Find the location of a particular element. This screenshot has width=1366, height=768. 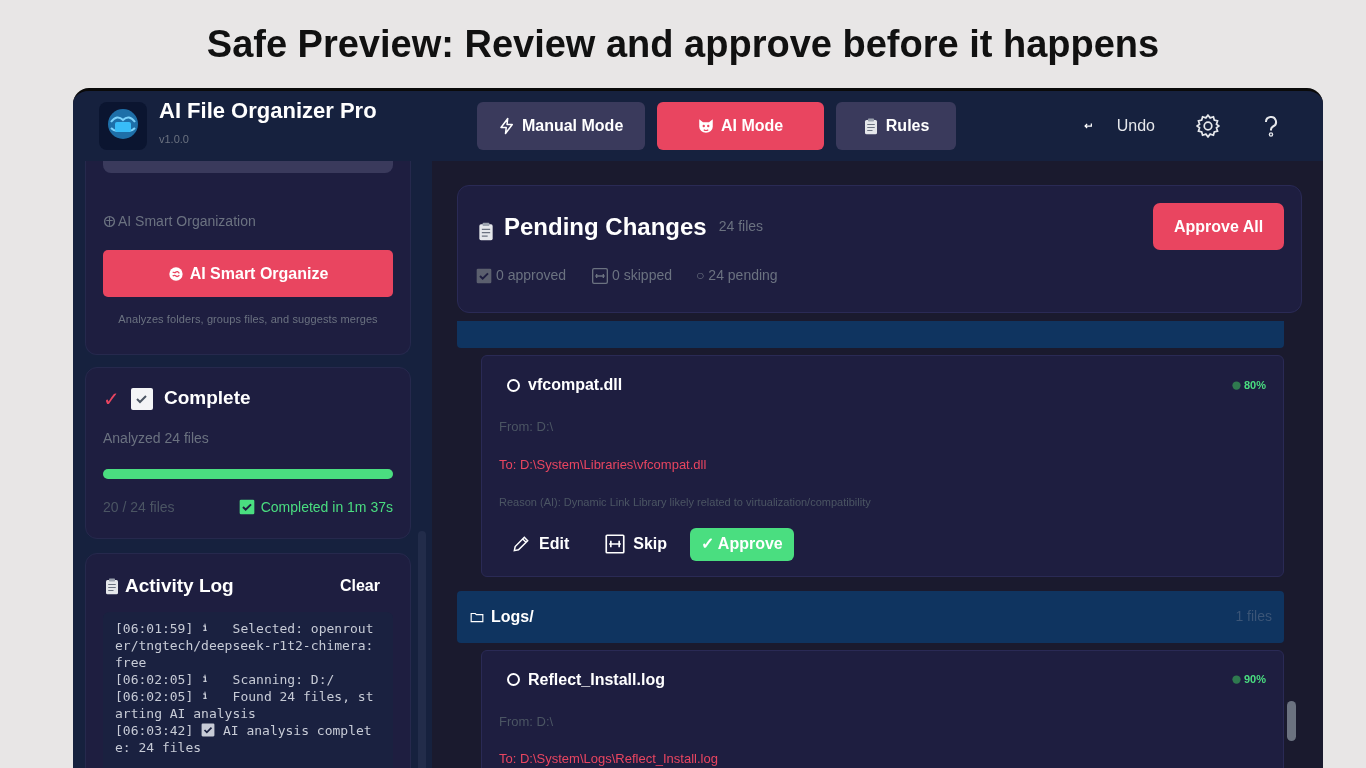

page-headline: Safe Preview: Review and approve before it happens is located at coordinates (683, 44).